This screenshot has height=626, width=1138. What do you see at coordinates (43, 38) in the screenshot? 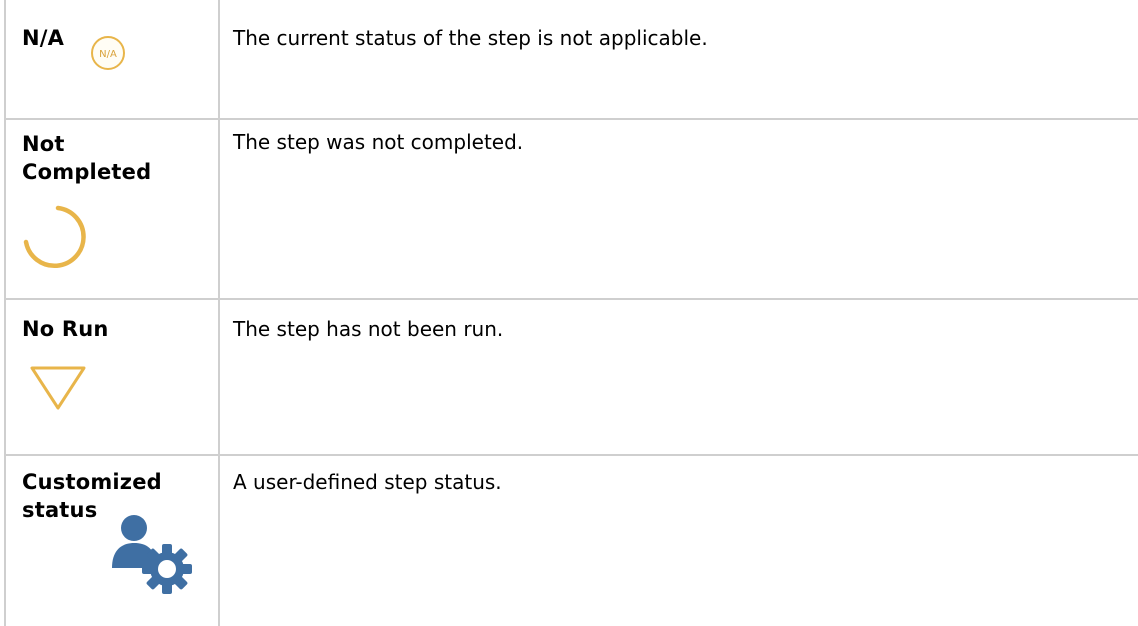
I see `status-name-na: N/A` at bounding box center [43, 38].